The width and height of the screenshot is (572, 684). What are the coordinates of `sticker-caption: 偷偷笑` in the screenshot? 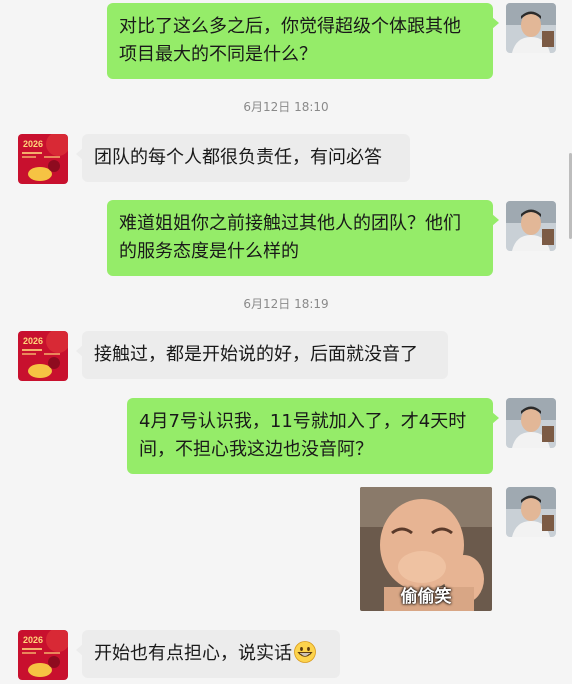 It's located at (426, 597).